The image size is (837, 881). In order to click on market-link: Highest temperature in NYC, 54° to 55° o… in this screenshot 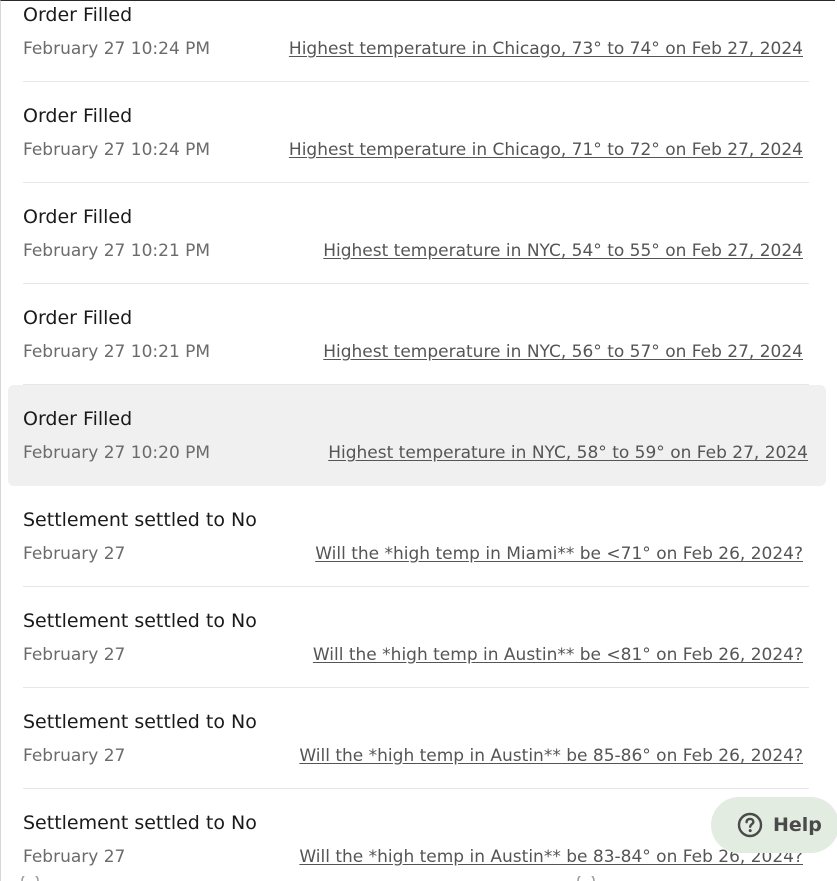, I will do `click(563, 251)`.